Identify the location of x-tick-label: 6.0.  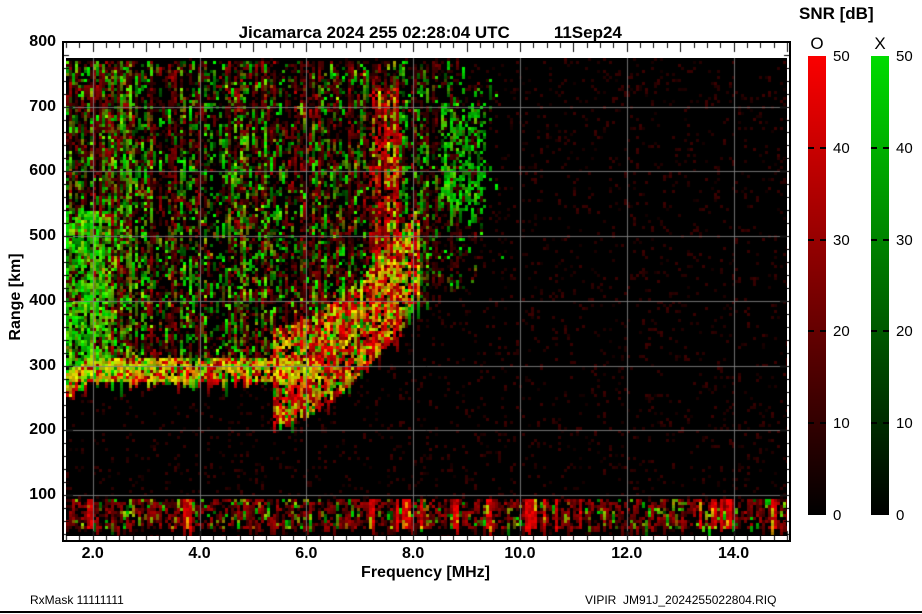
(306, 553).